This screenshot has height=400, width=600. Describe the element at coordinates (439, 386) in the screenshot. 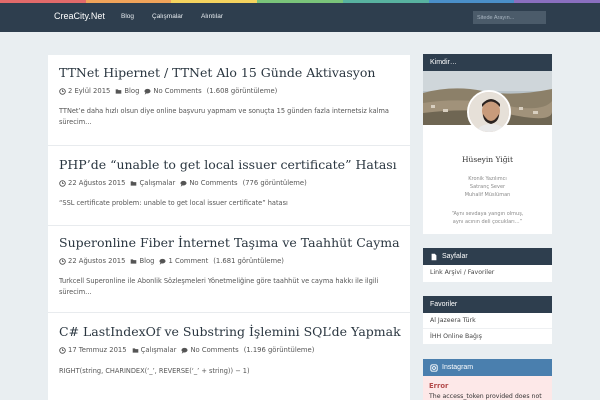

I see `error-title: Error` at that location.